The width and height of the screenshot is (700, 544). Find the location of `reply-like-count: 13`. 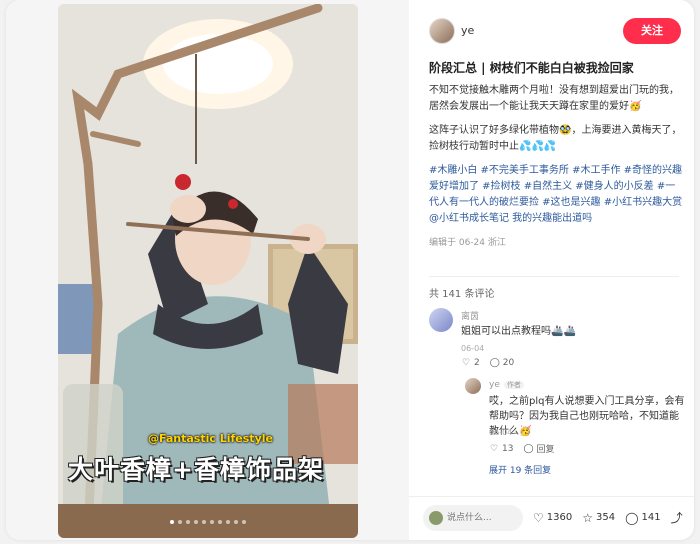

reply-like-count: 13 is located at coordinates (508, 448).